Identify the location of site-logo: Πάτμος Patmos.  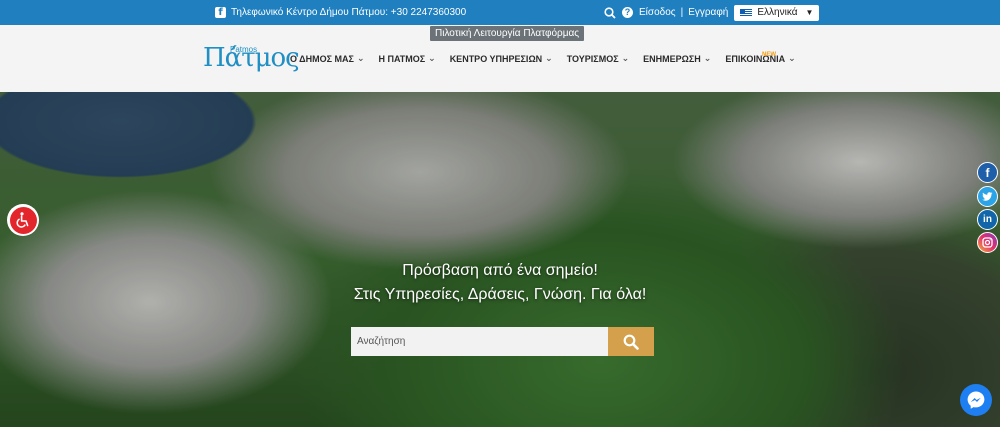
(251, 63).